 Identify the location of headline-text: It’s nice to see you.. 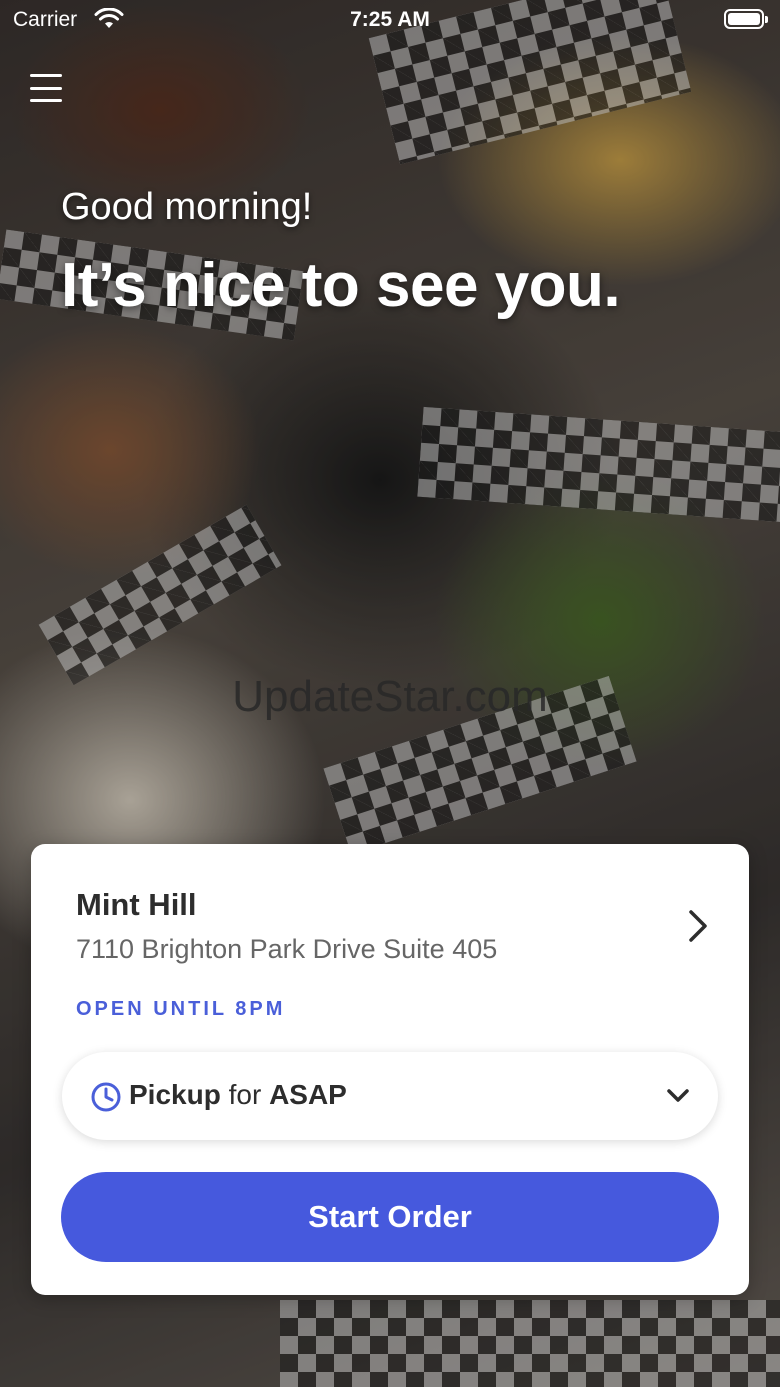
(341, 285).